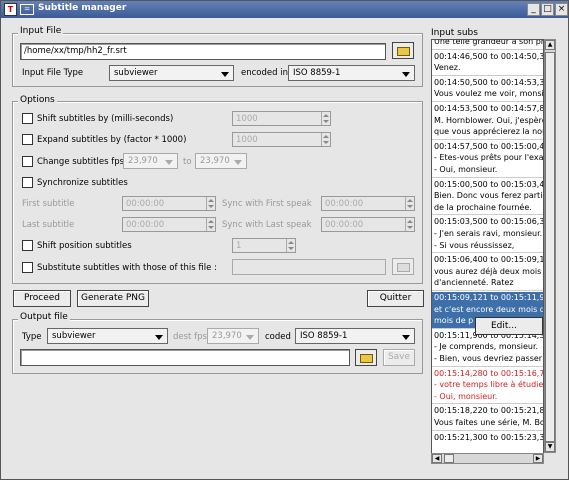 This screenshot has width=569, height=480. What do you see at coordinates (550, 447) in the screenshot?
I see `scroll-down-icon: ▼` at bounding box center [550, 447].